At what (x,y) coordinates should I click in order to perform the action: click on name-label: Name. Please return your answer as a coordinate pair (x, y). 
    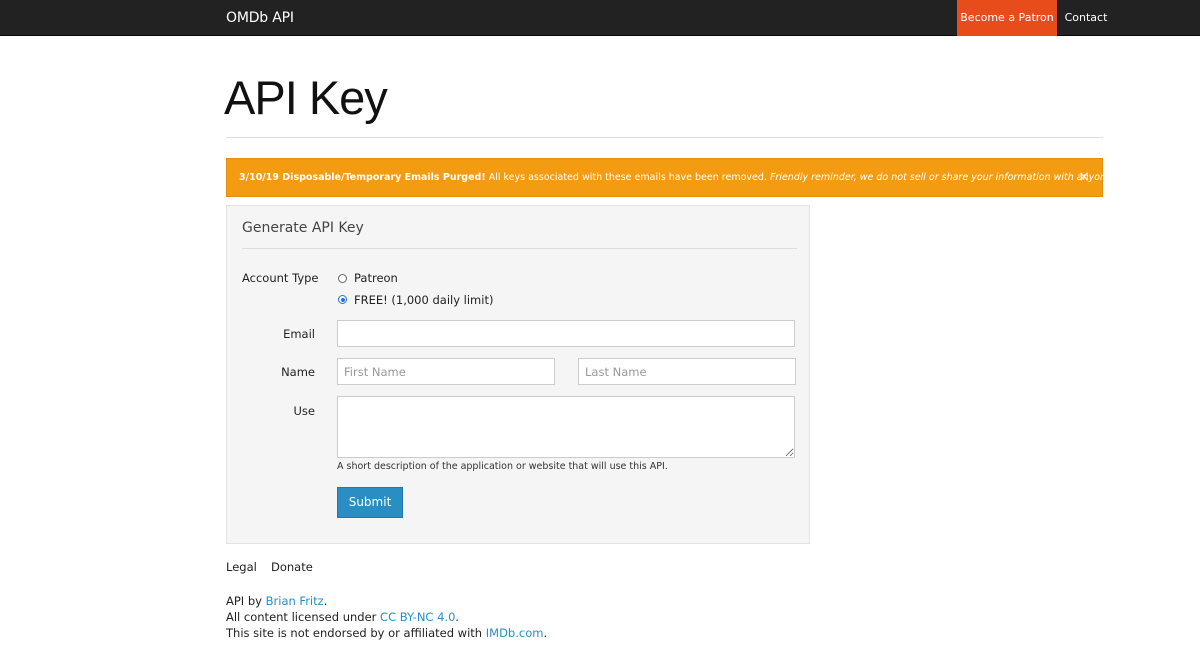
    Looking at the image, I should click on (298, 372).